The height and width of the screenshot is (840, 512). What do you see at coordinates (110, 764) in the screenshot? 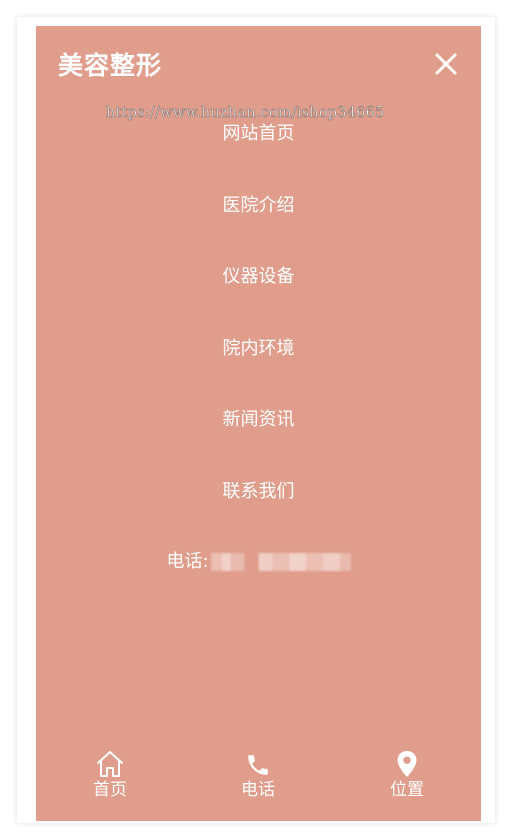
I see `home-icon` at bounding box center [110, 764].